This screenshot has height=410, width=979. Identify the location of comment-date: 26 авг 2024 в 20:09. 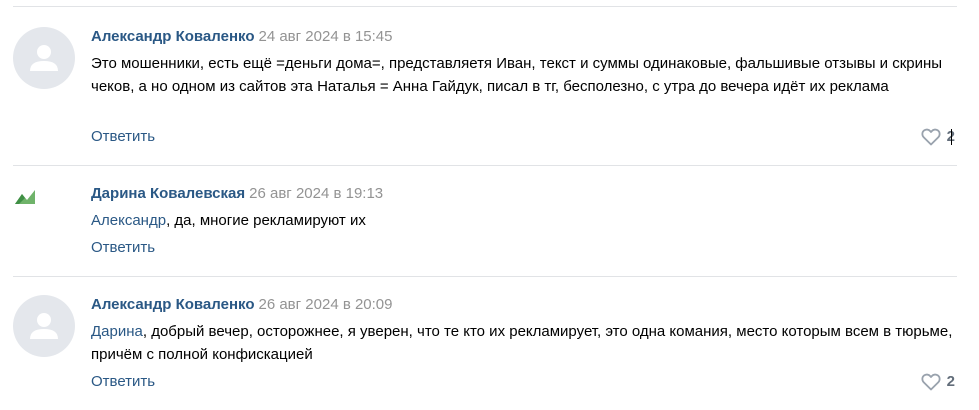
(325, 304).